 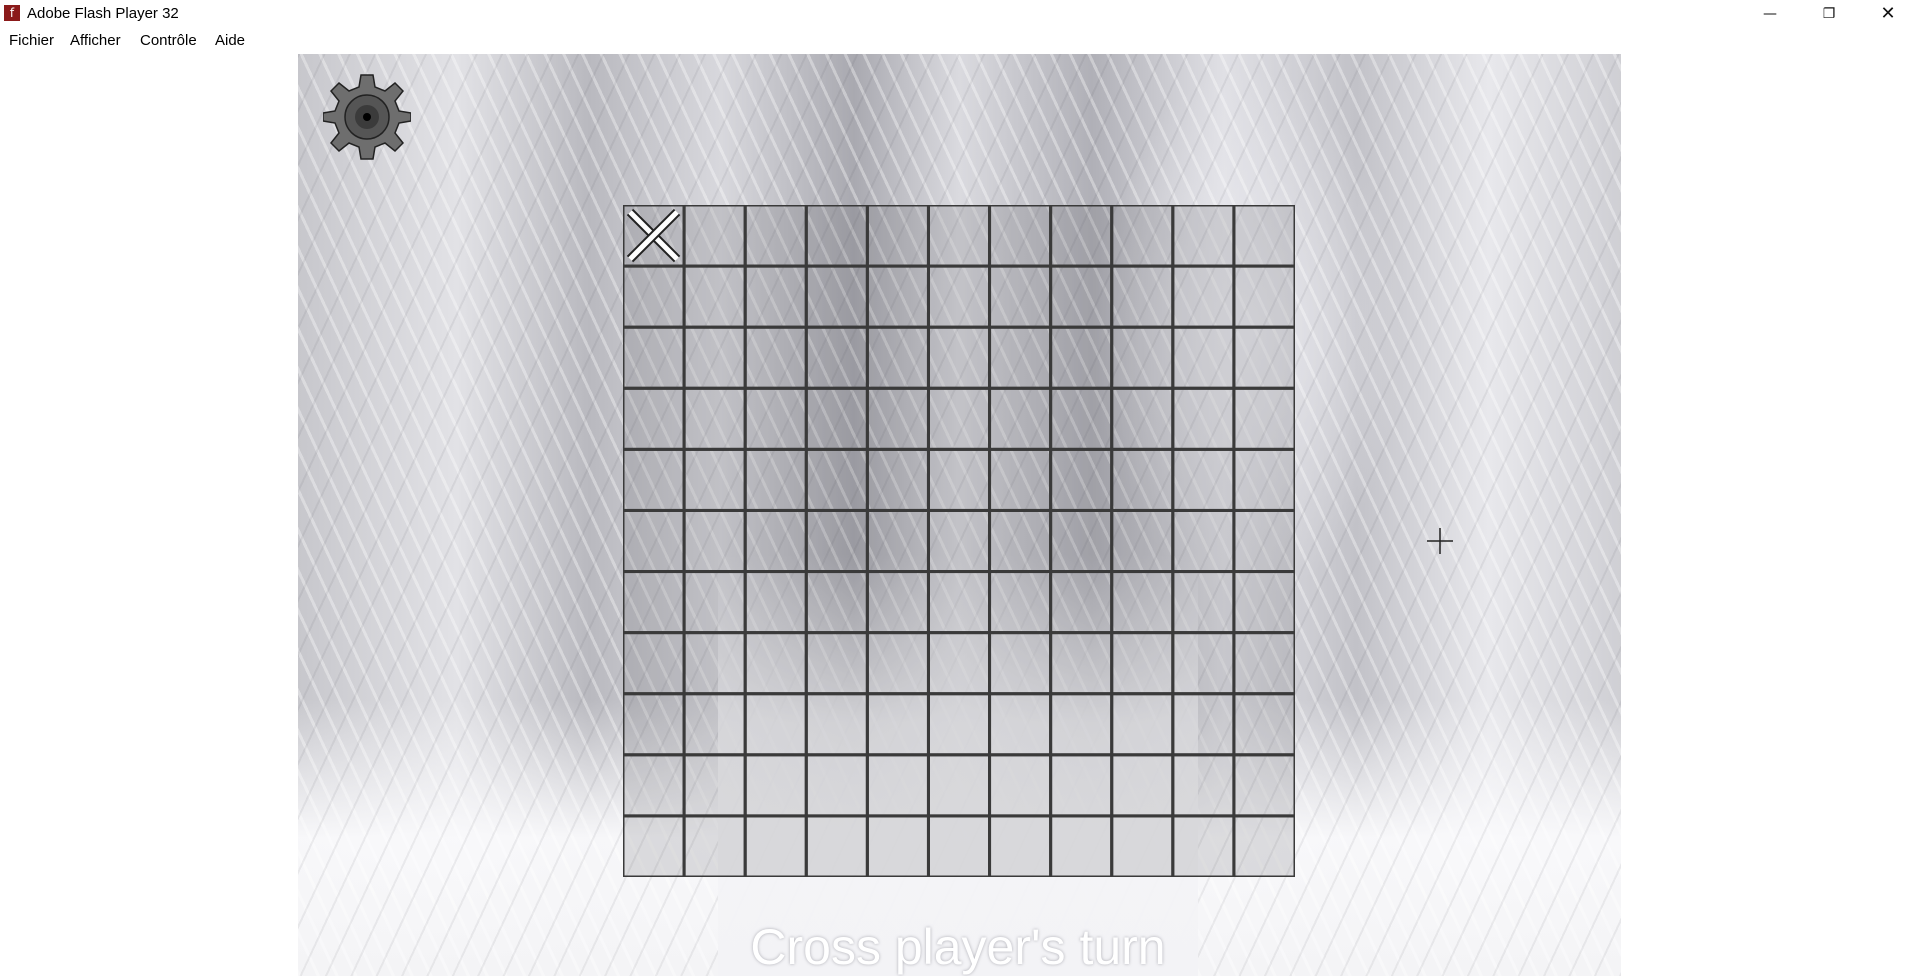 What do you see at coordinates (95, 41) in the screenshot?
I see `menu-afficher: Afficher` at bounding box center [95, 41].